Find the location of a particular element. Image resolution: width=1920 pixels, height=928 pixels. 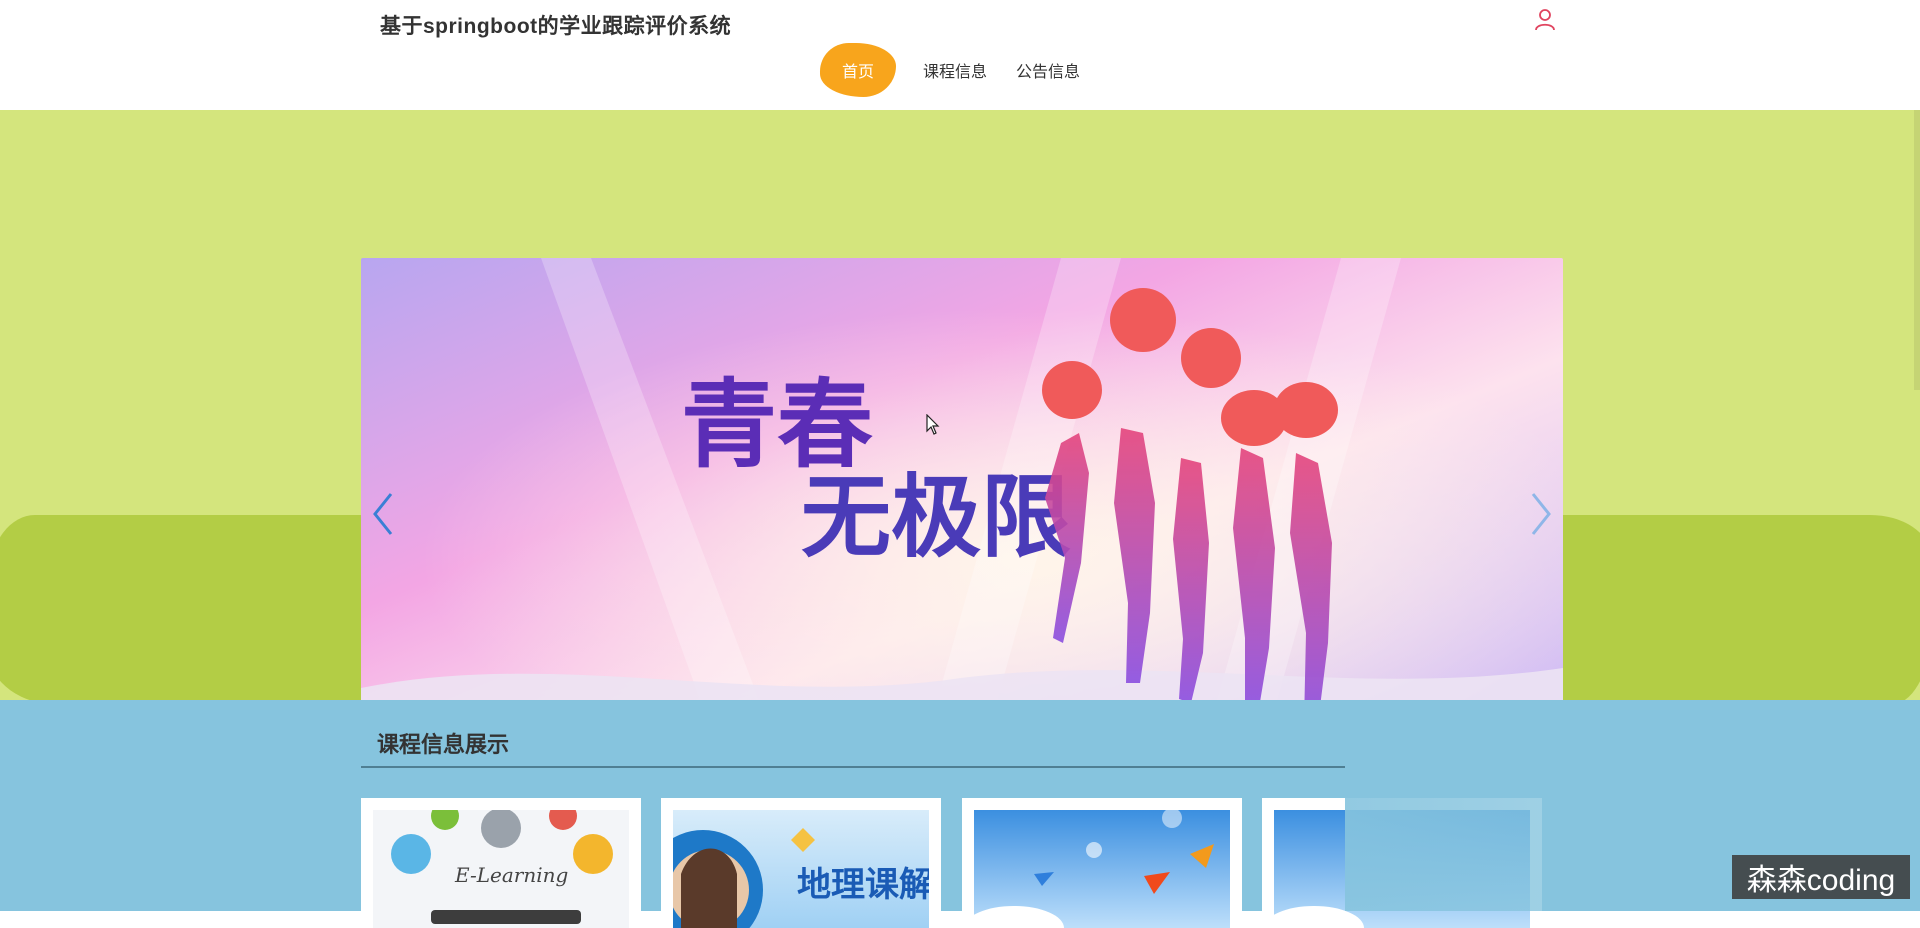

watermark: 森森coding is located at coordinates (1821, 877).